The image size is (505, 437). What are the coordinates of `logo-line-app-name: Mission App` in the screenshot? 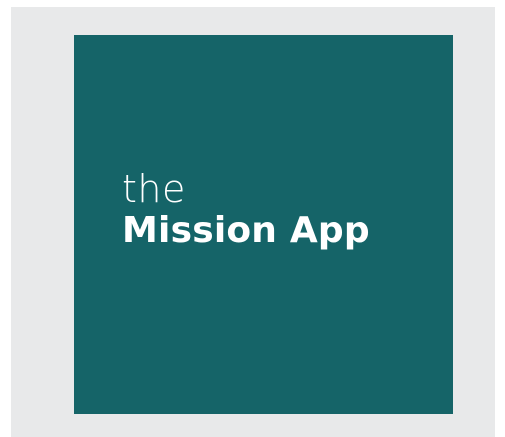 It's located at (246, 230).